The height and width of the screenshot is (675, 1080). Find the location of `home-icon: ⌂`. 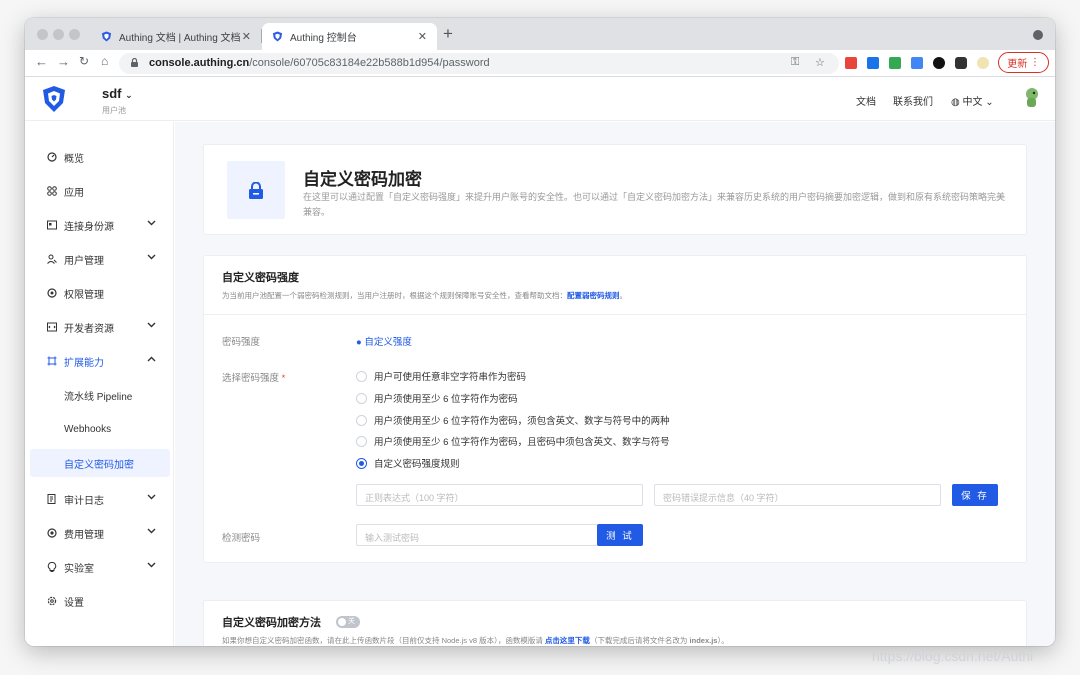

home-icon: ⌂ is located at coordinates (104, 61).